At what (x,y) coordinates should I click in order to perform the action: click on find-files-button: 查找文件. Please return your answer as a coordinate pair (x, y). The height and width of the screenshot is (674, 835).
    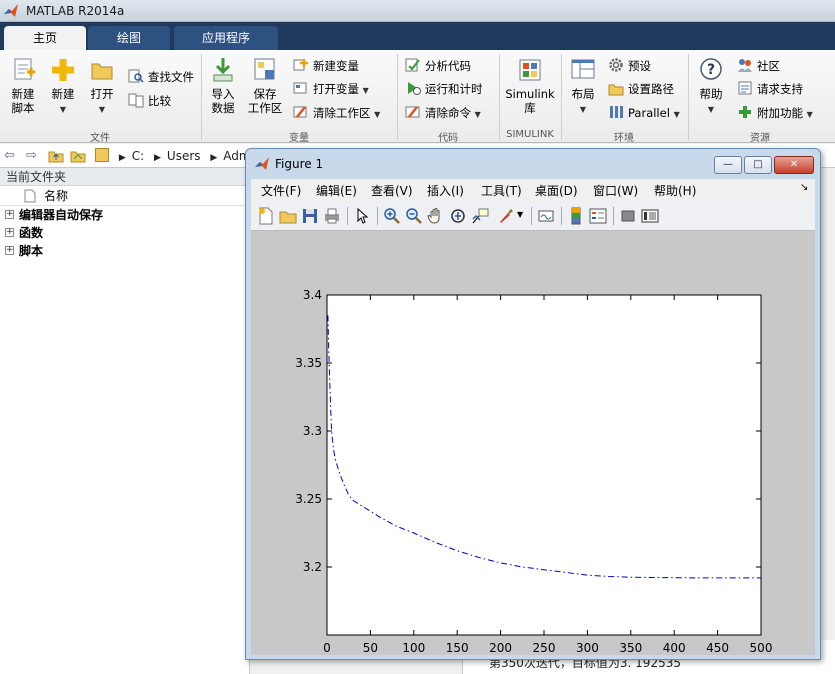
    Looking at the image, I should click on (161, 77).